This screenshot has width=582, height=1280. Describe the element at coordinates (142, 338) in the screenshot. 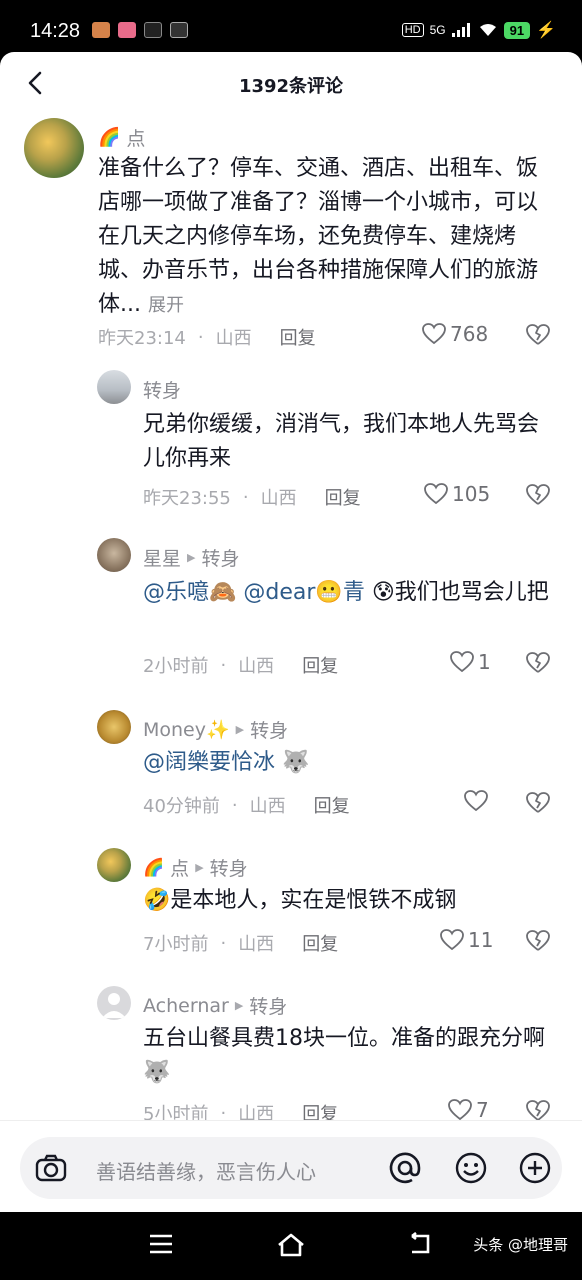

I see `comment-time: 昨天23:14` at that location.